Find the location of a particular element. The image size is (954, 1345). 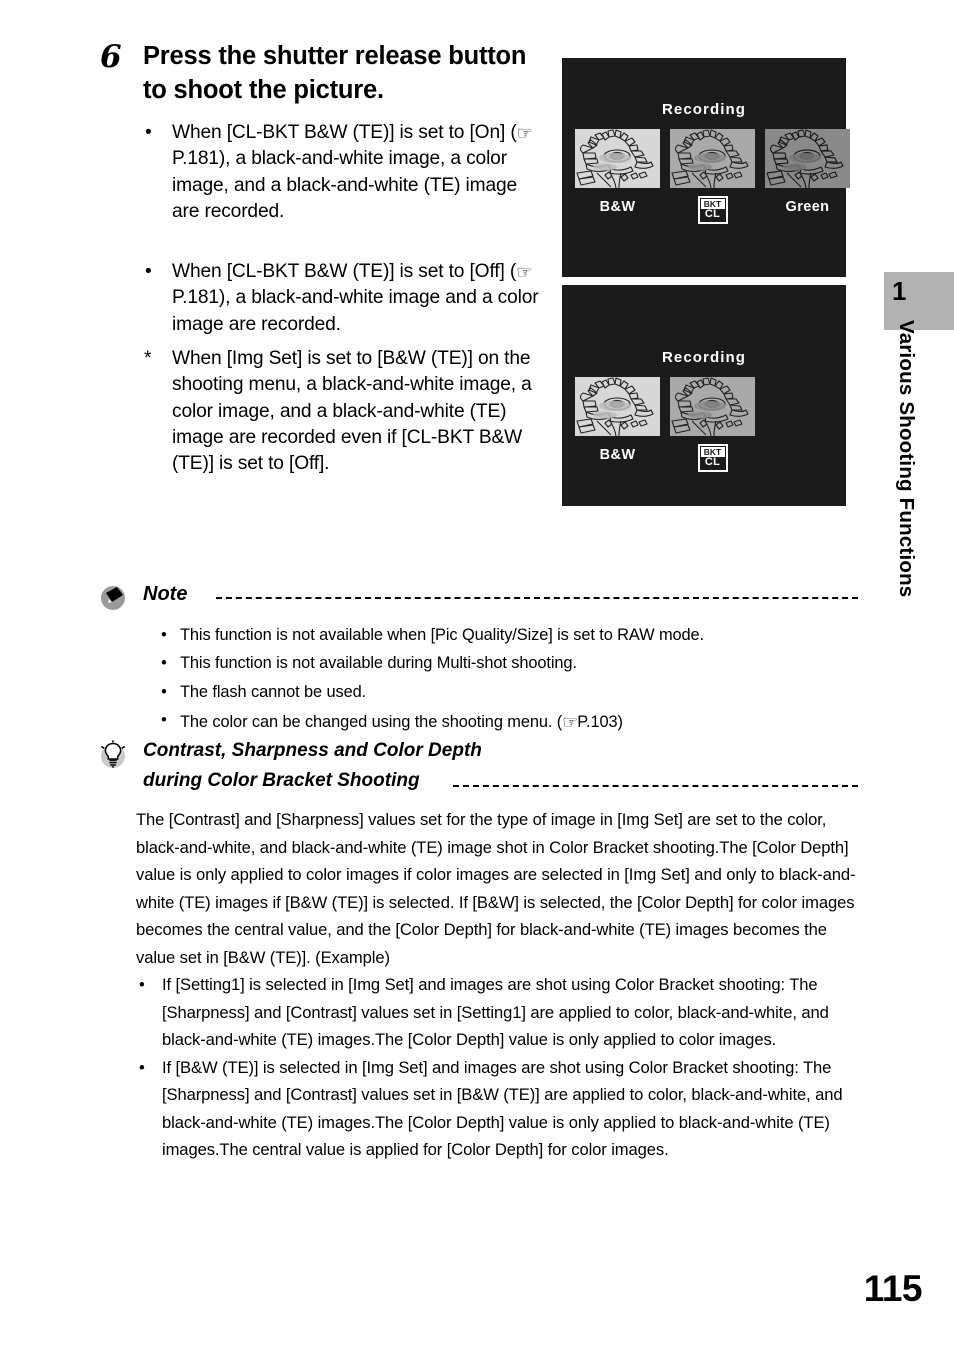

note-item-text-after: ) is located at coordinates (620, 722).